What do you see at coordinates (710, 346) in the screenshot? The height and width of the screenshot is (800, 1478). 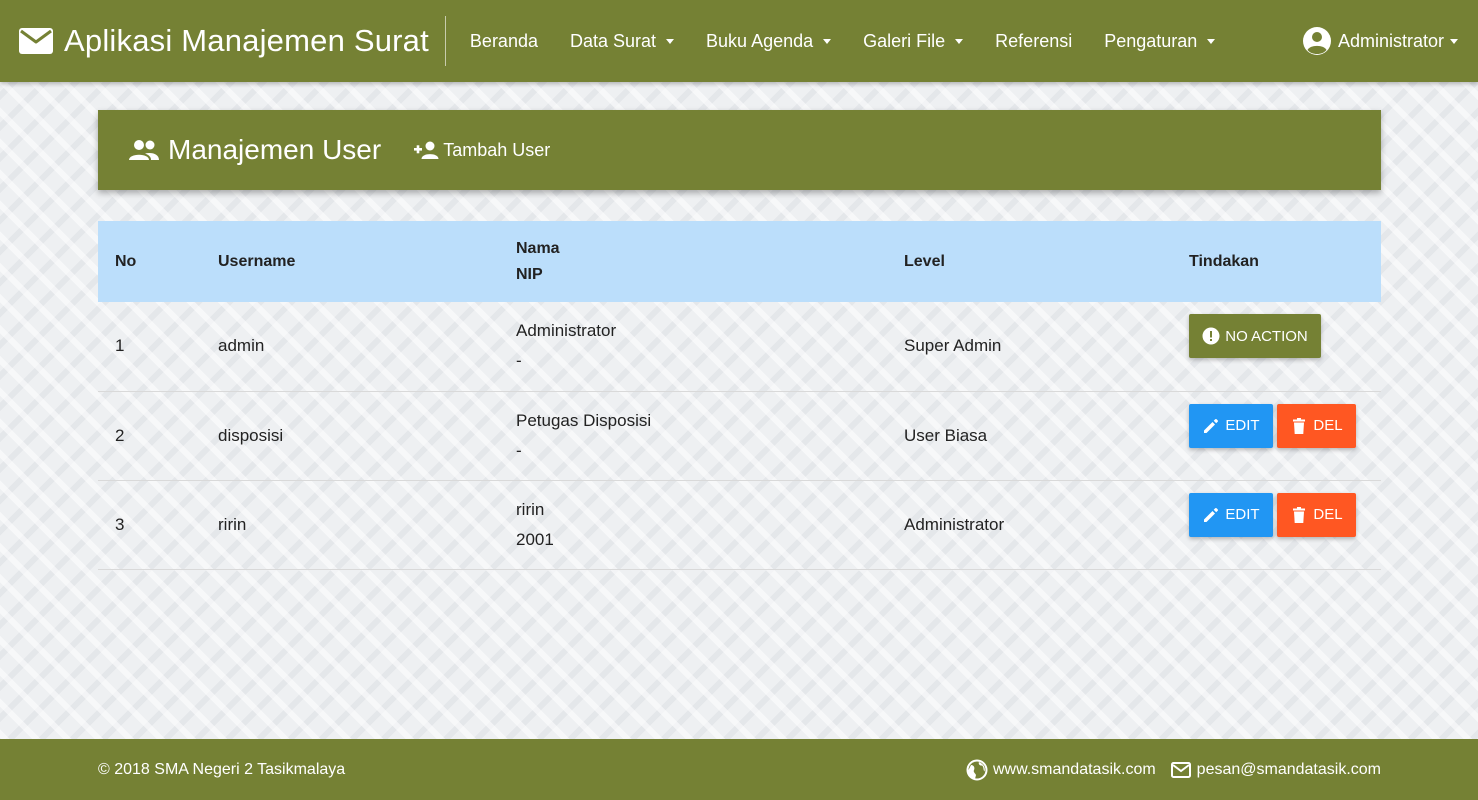 I see `cell-nama-nip: Administrator -` at bounding box center [710, 346].